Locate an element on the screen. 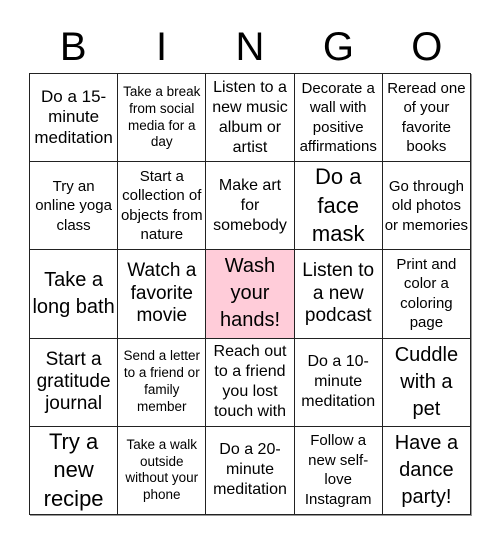  bingo-cell: Start a gratitude journal is located at coordinates (74, 382).